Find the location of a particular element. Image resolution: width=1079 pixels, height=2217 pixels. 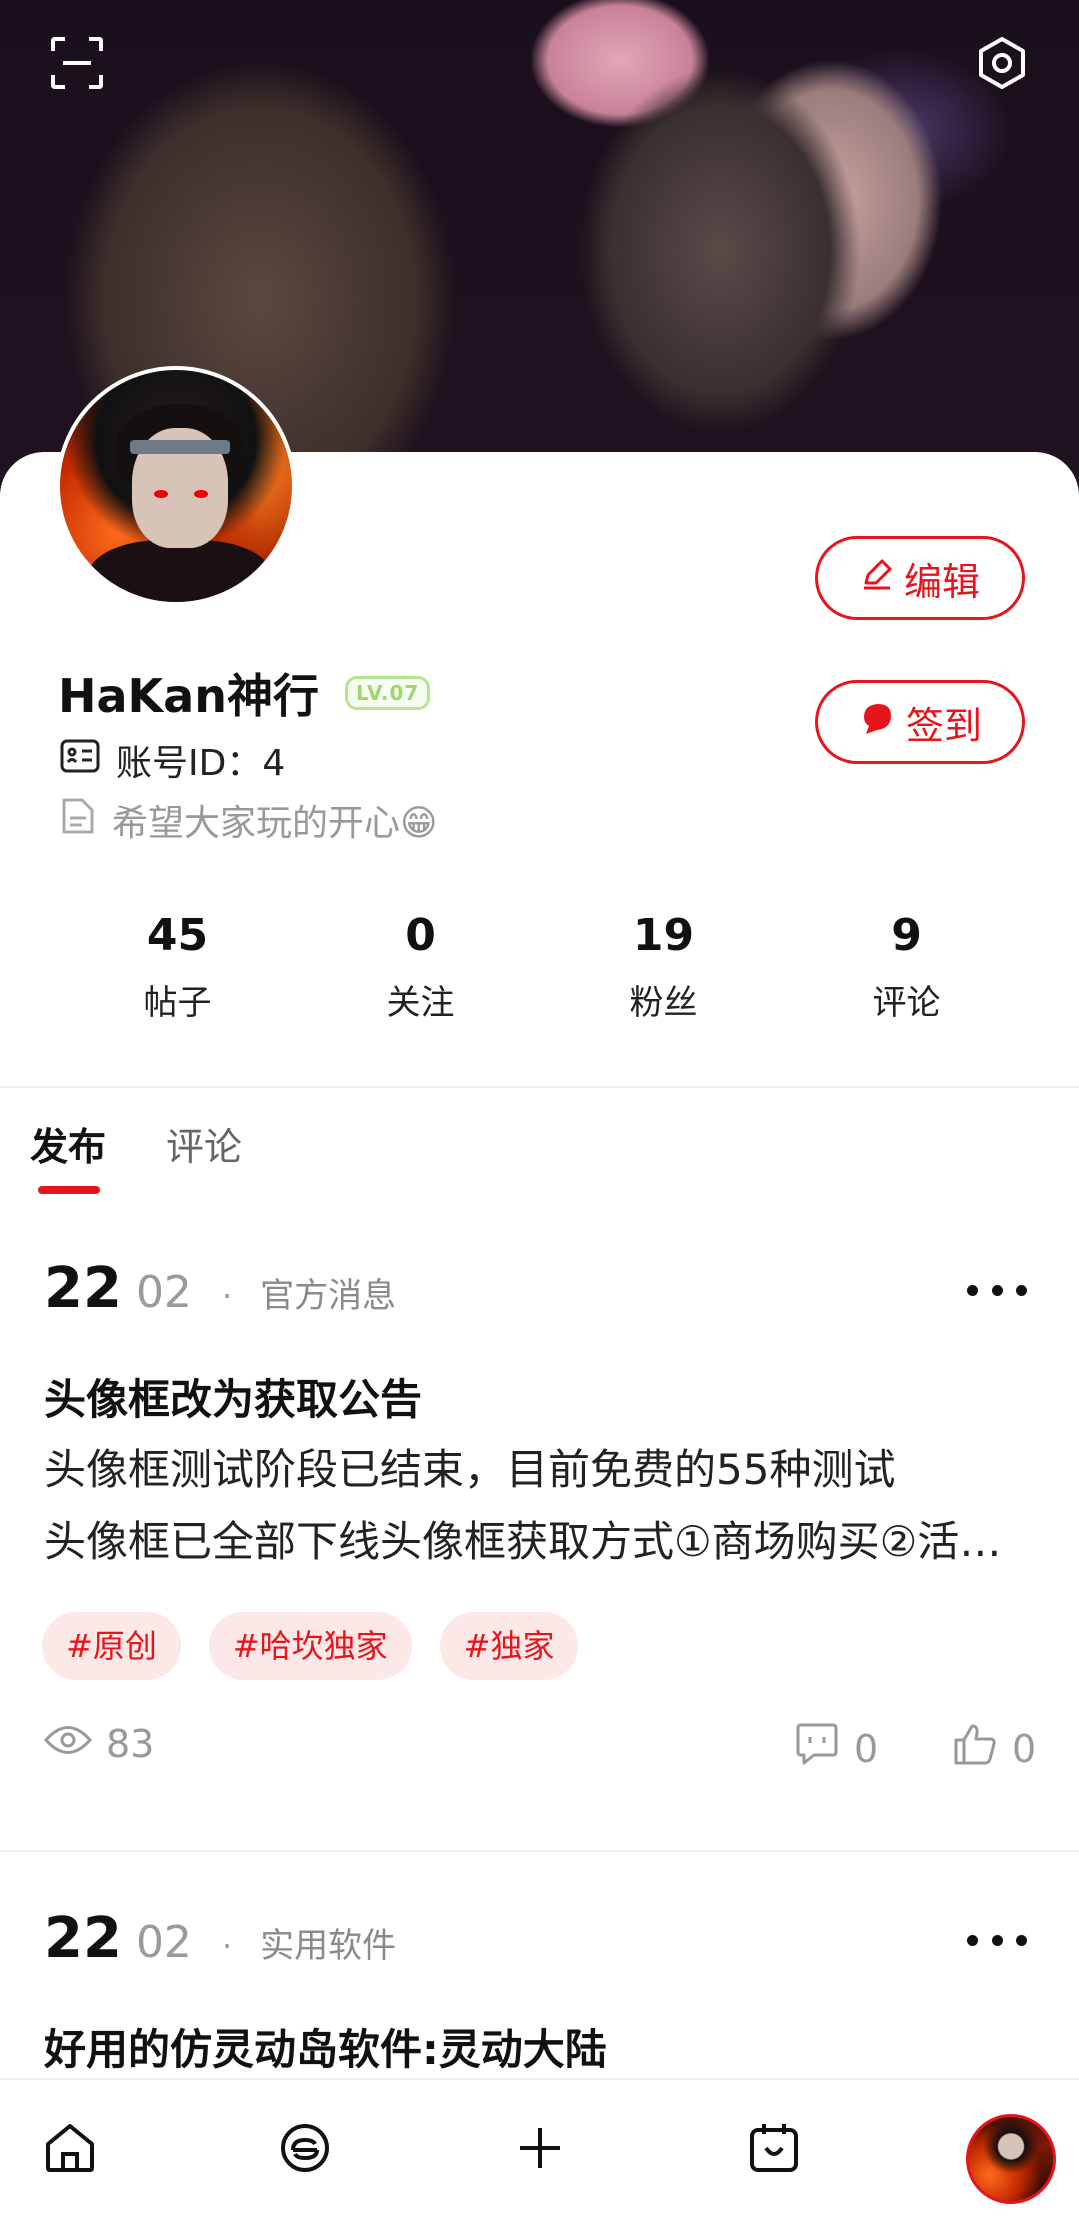

stat-label: 粉丝 is located at coordinates (663, 1003).